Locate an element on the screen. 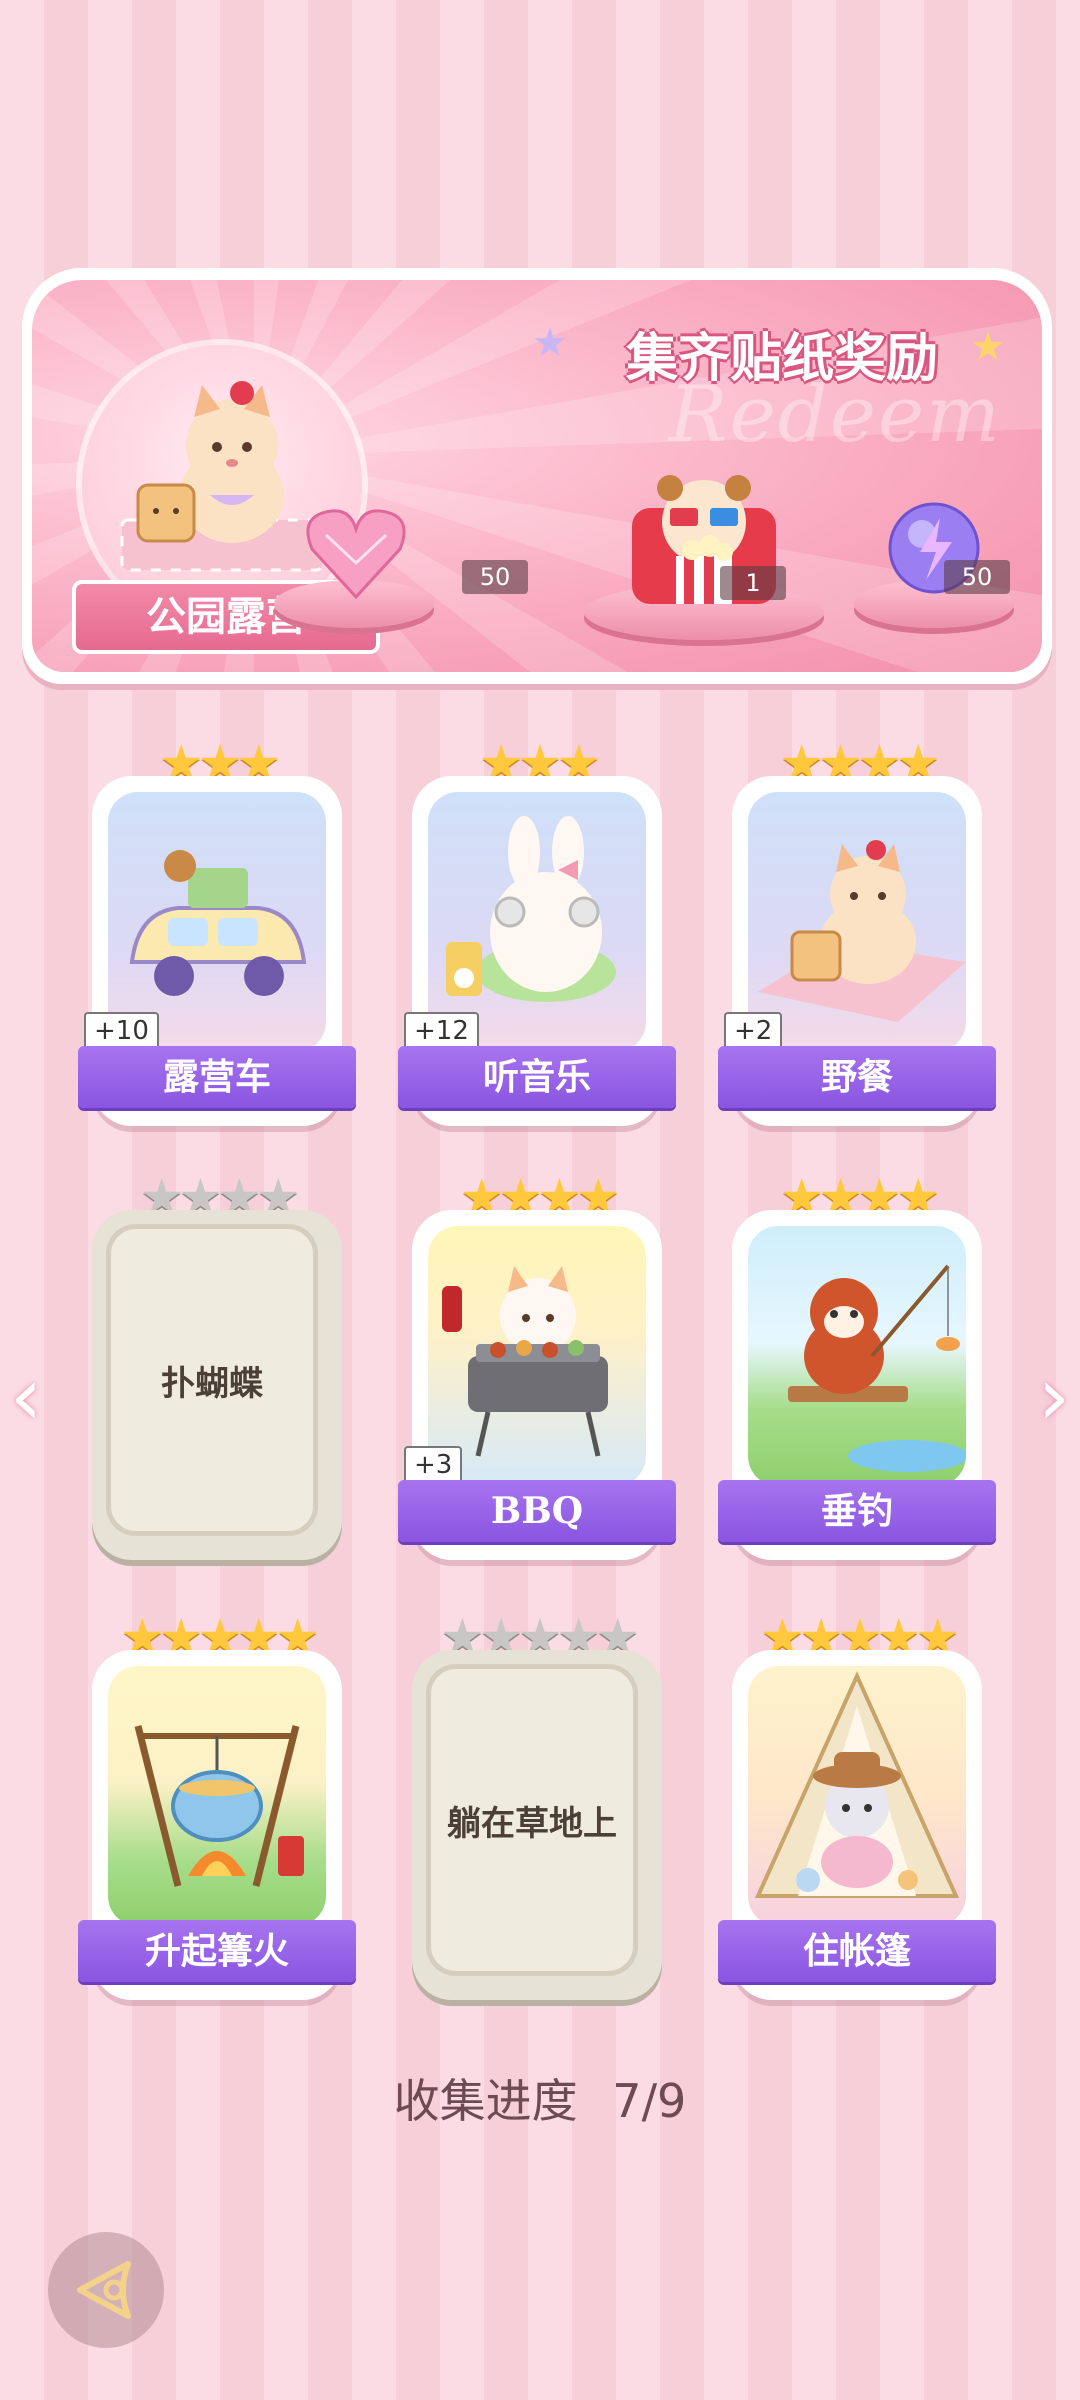 Image resolution: width=1080 pixels, height=2400 pixels. red-panda-fishing-icon is located at coordinates (877, 1368).